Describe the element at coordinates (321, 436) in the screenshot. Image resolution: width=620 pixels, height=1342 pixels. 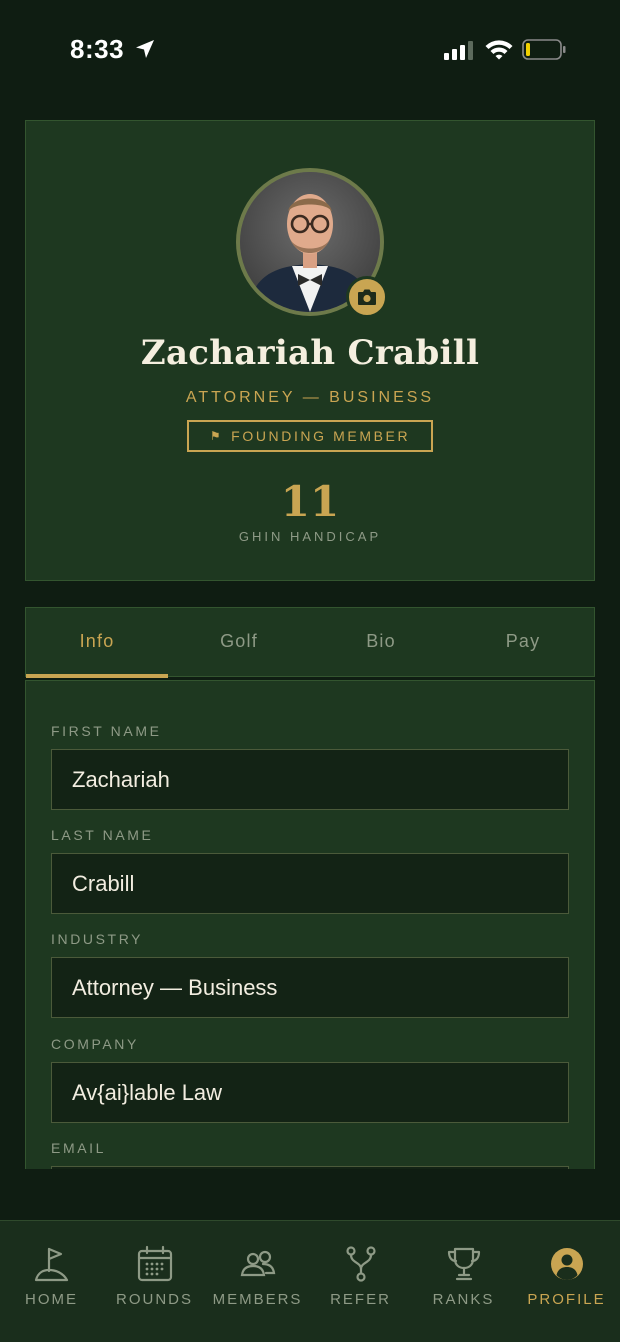
I see `badge-label: FOUNDING MEMBER` at that location.